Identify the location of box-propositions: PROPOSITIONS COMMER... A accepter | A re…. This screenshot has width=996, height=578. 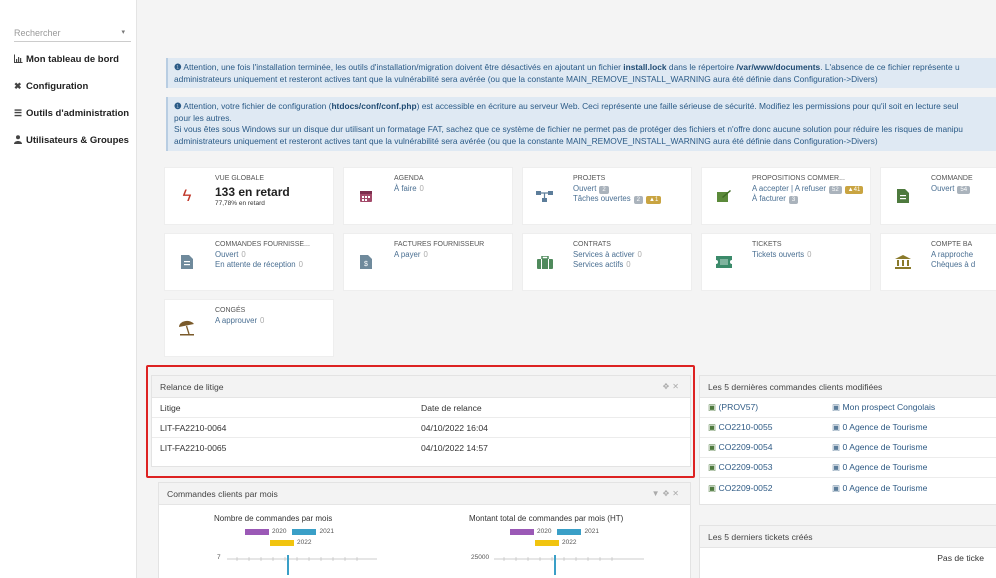
(786, 196).